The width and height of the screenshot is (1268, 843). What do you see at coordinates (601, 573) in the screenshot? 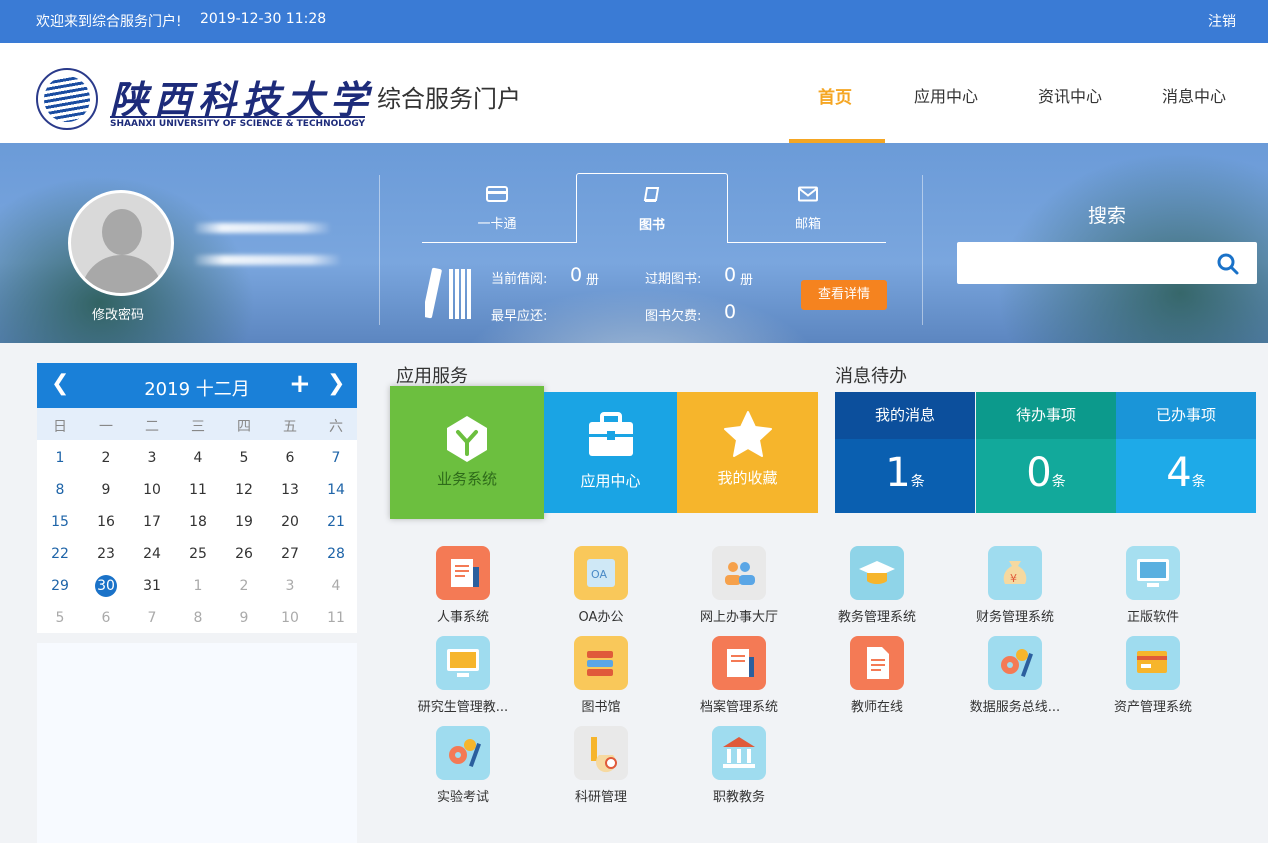
I see `oa-icon: OA` at bounding box center [601, 573].